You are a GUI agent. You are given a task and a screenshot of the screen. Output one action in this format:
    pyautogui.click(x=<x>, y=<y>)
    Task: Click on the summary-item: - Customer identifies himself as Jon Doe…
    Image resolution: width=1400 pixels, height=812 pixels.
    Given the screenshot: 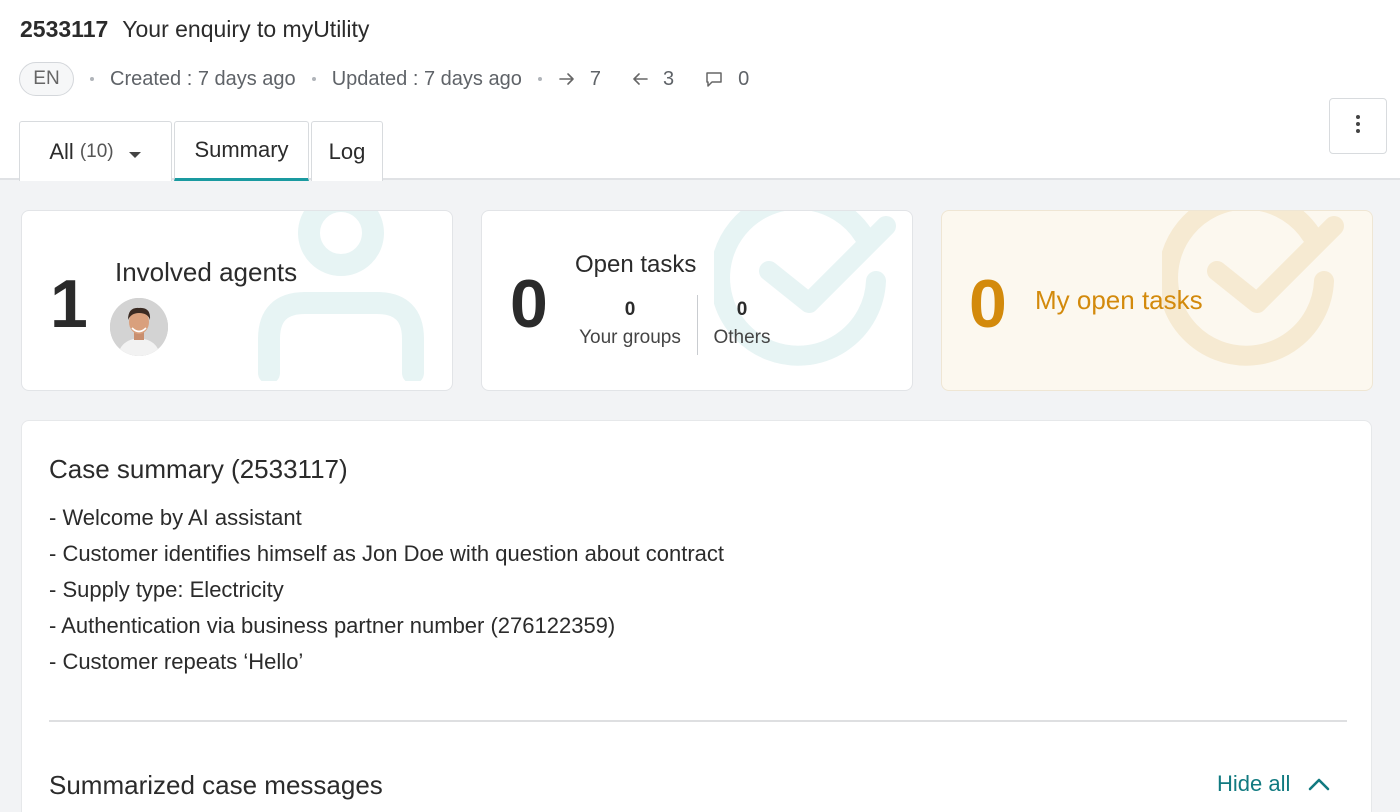 What is the action you would take?
    pyautogui.click(x=386, y=553)
    